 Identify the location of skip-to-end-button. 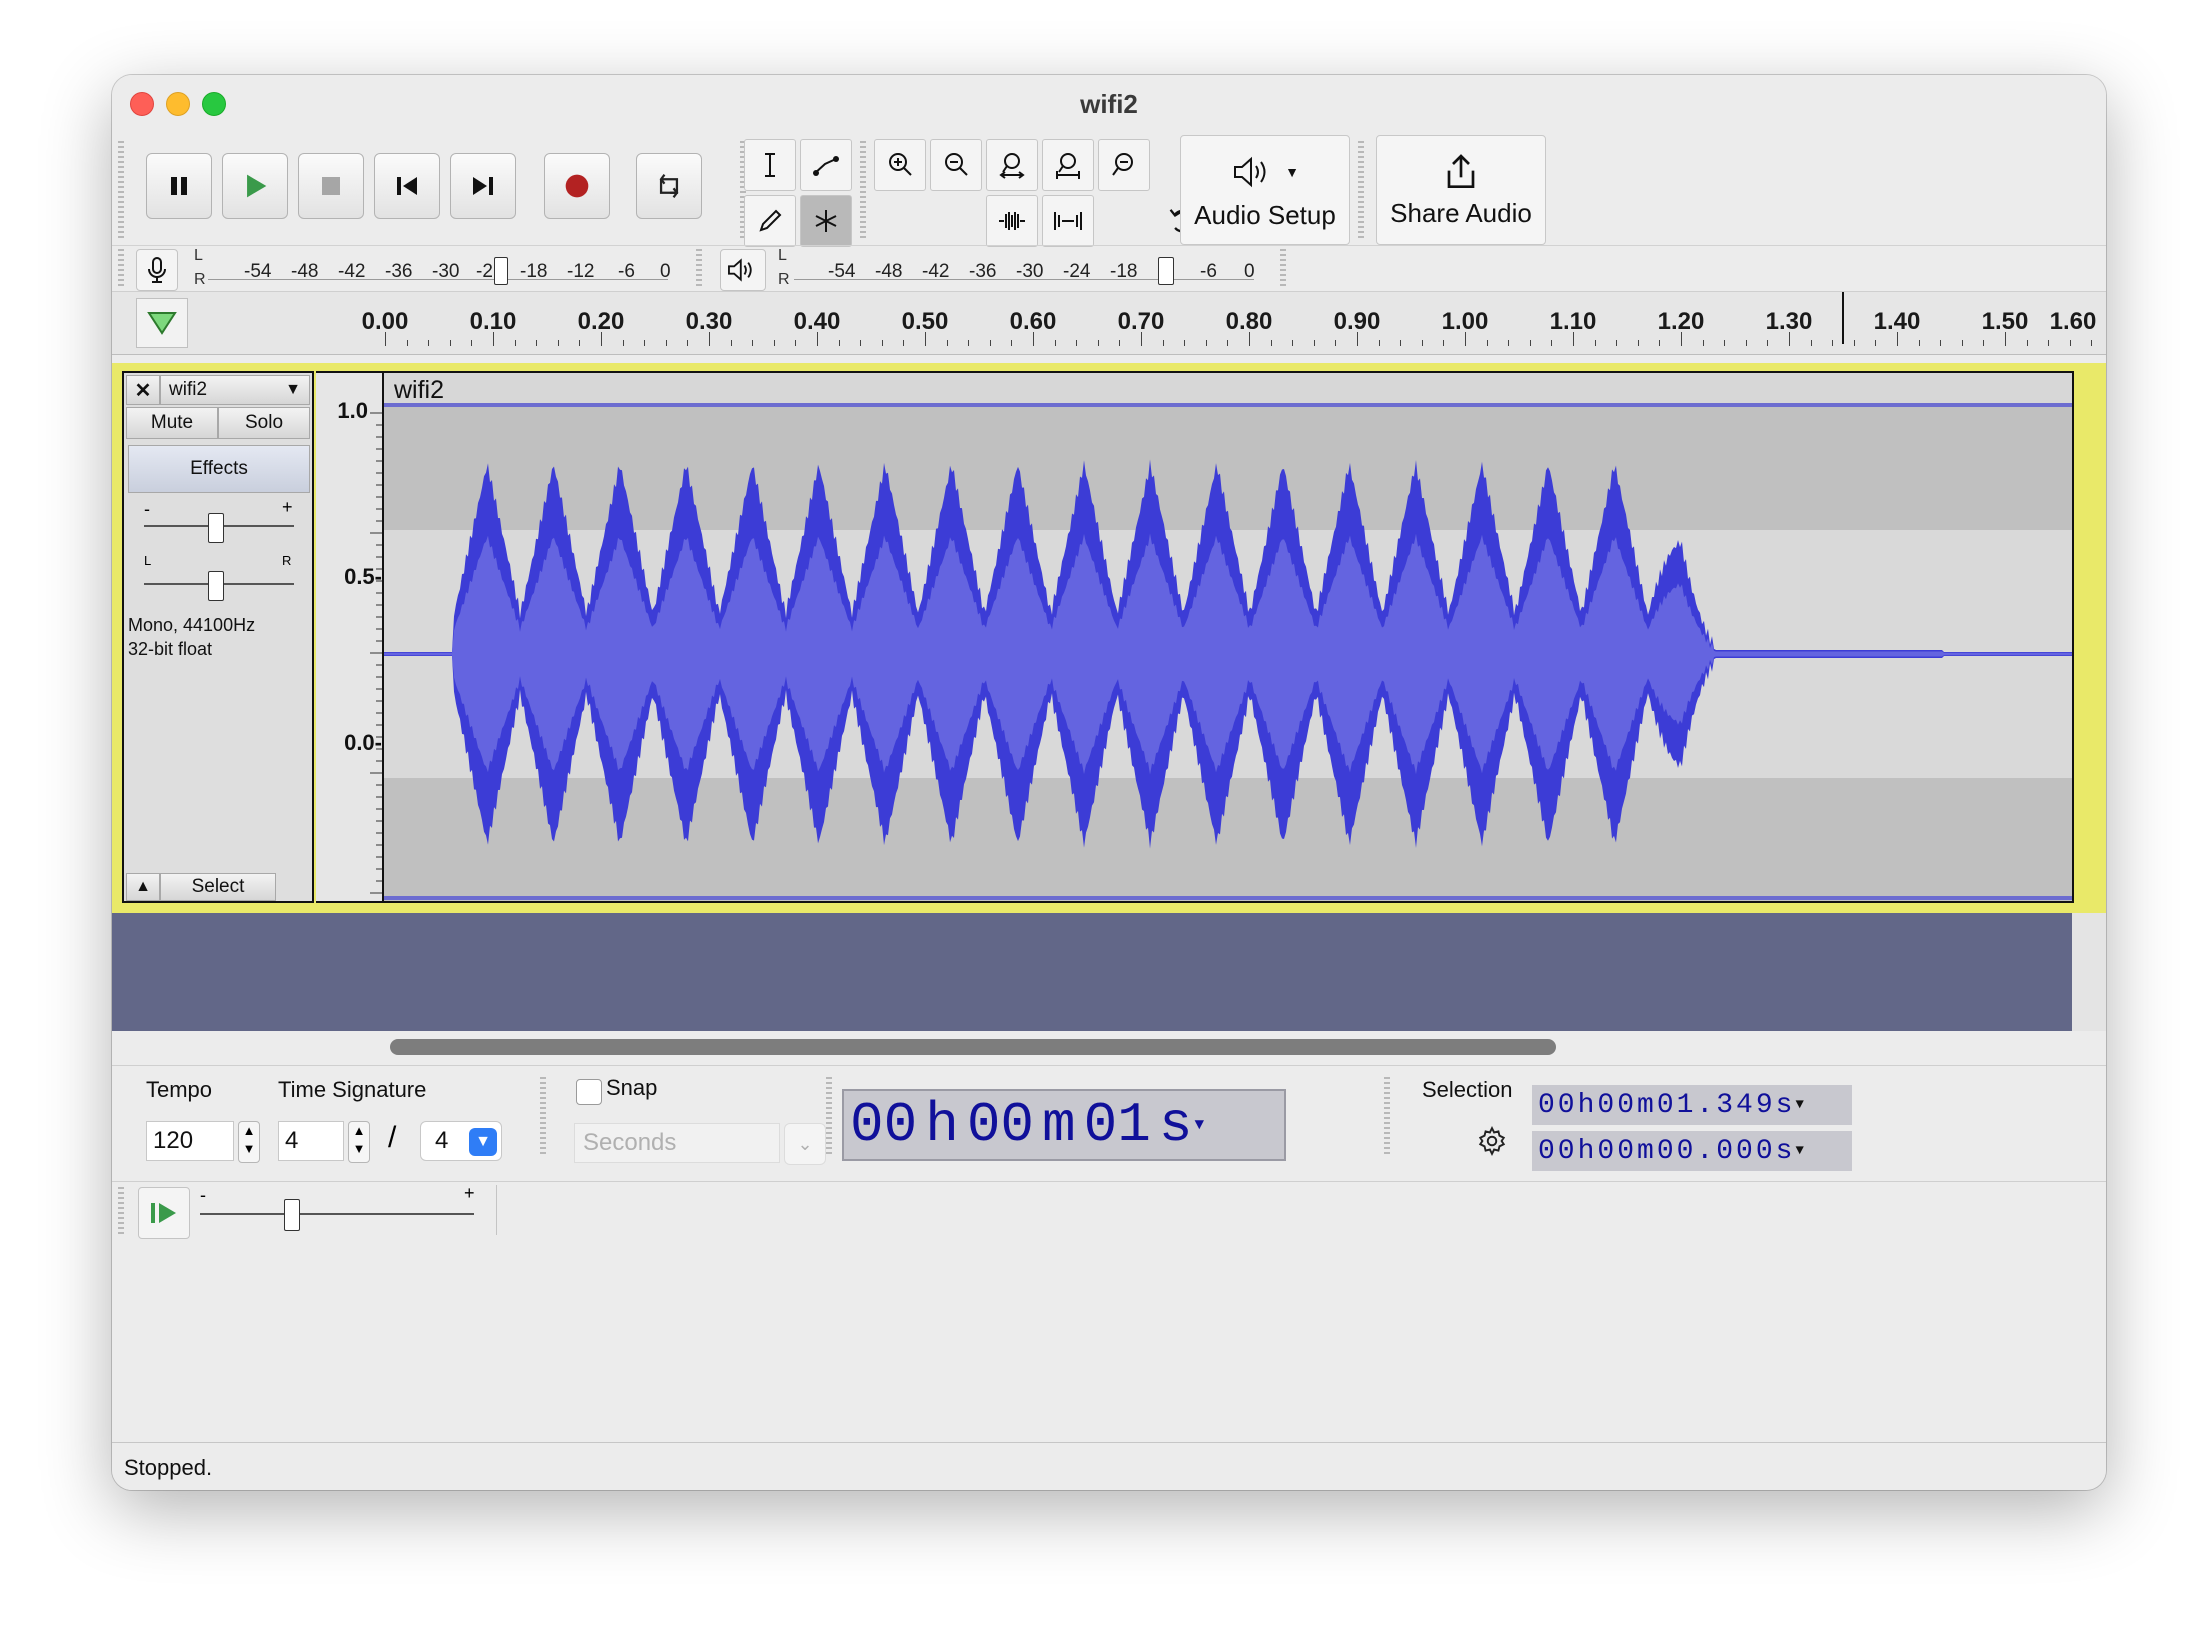
(483, 186).